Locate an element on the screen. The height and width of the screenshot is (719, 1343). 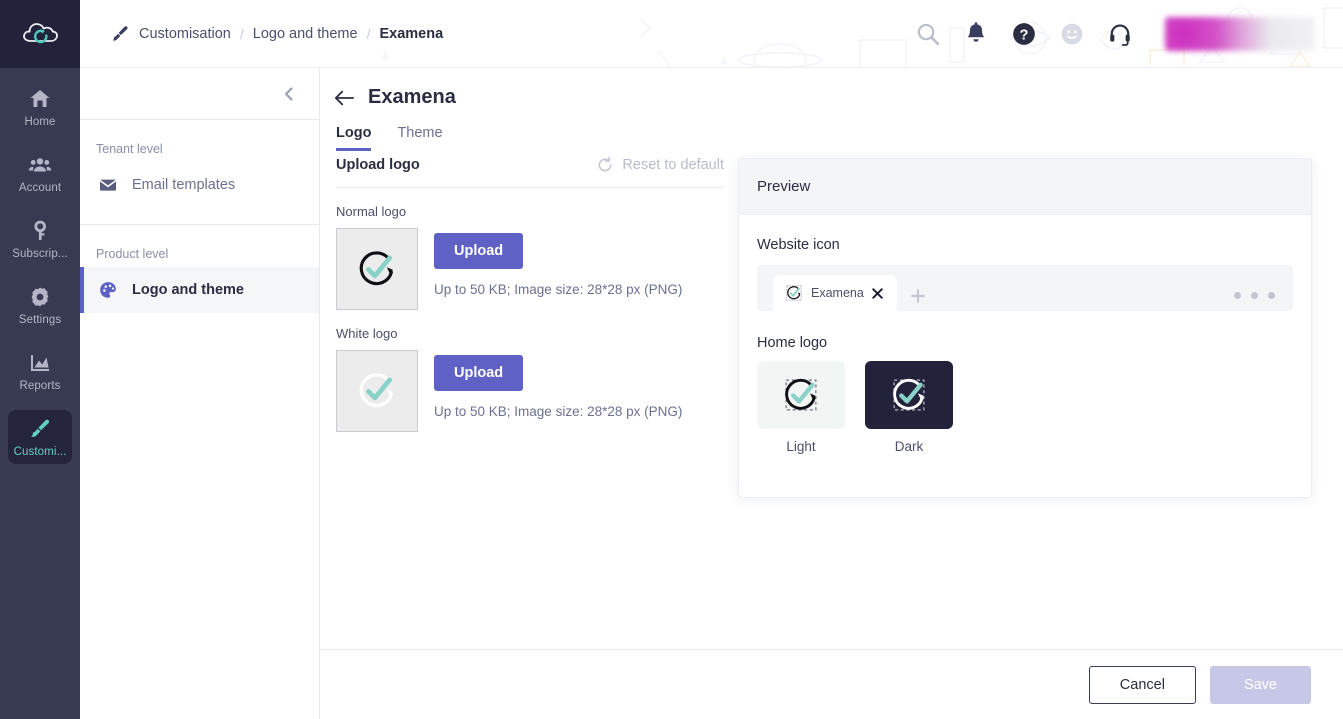
cloud-arrow-logo-icon is located at coordinates (40, 33).